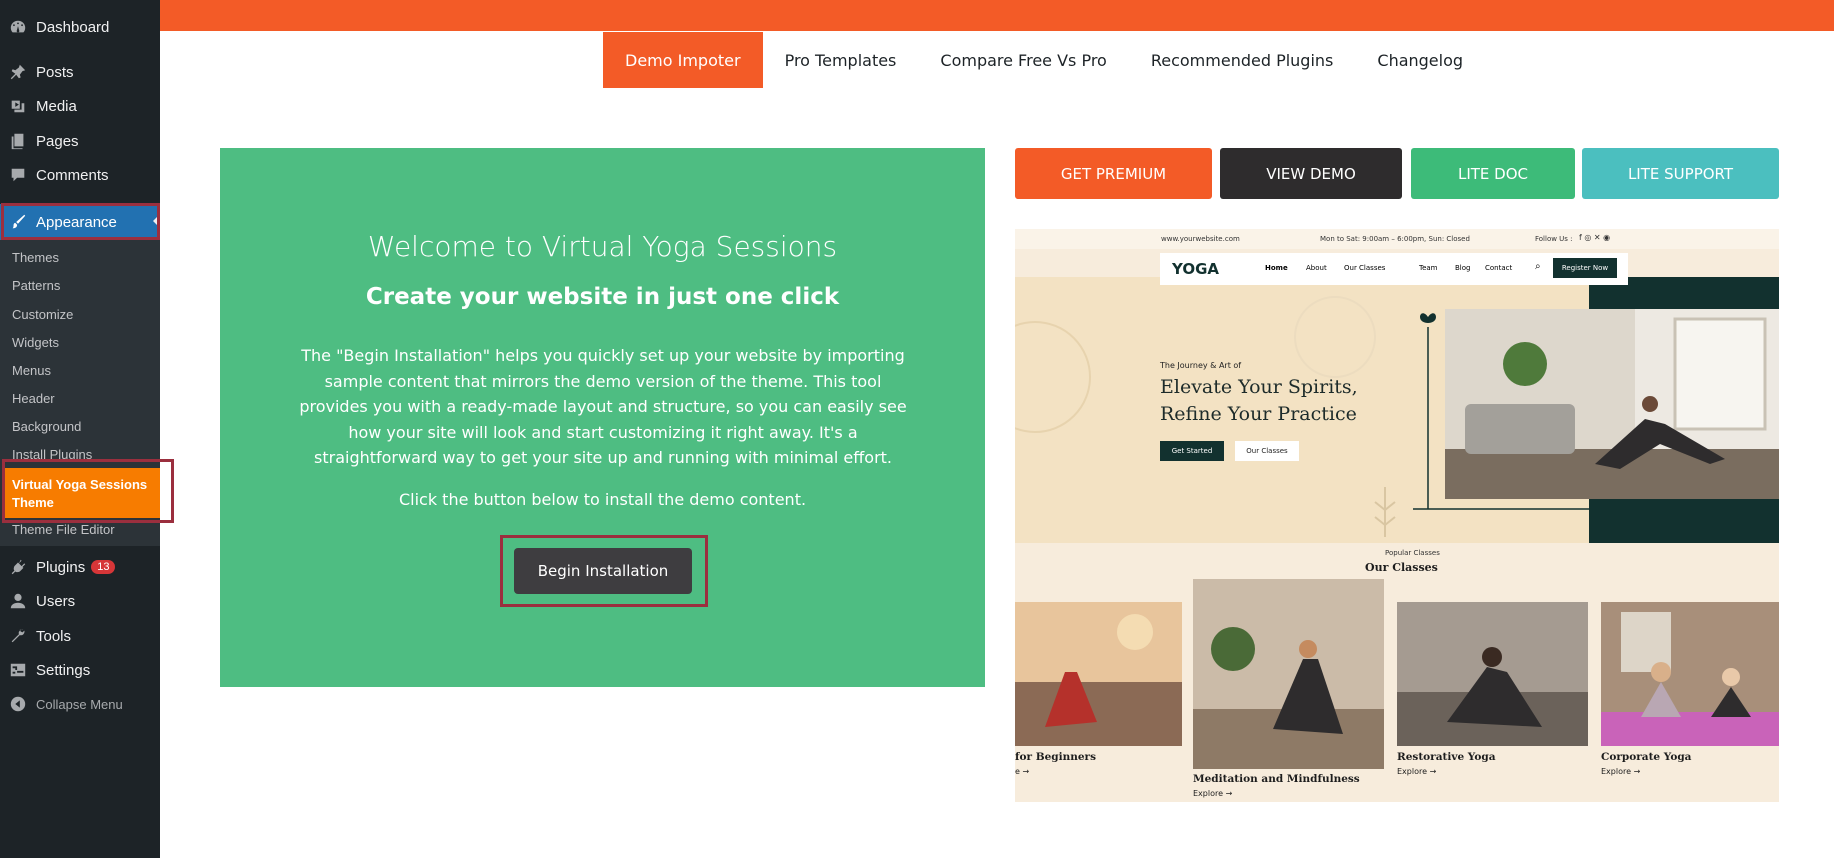 The height and width of the screenshot is (858, 1834). I want to click on preview-class-photo-corporate, so click(1690, 674).